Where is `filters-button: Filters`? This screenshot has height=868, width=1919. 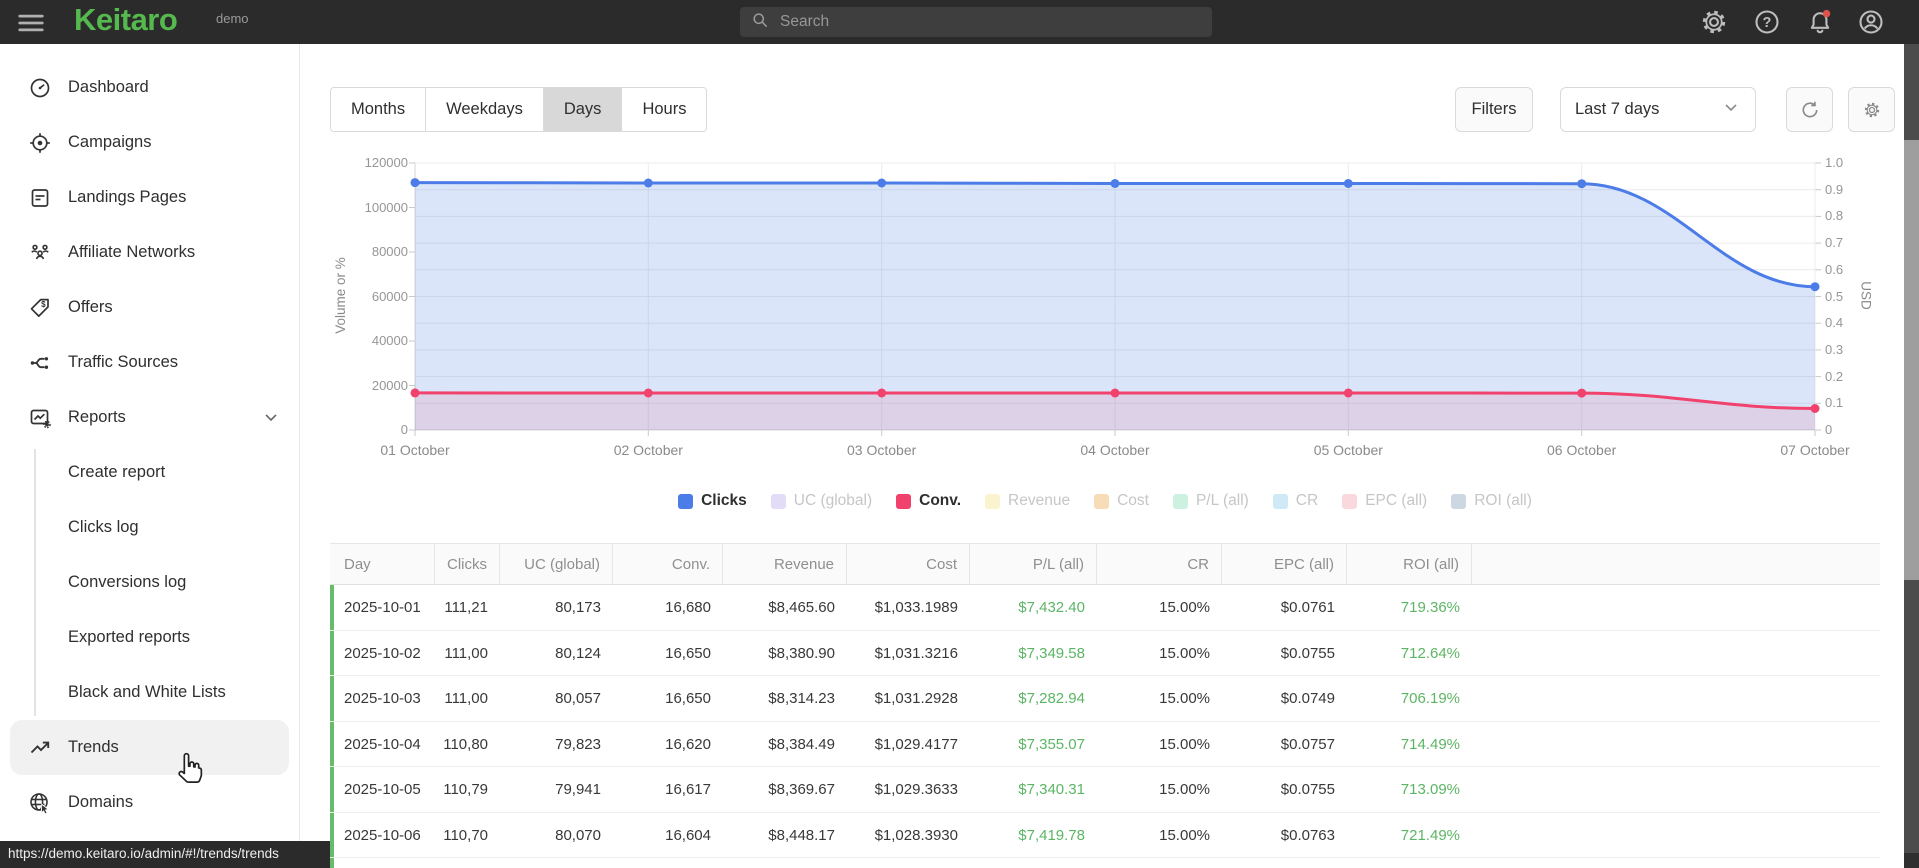 filters-button: Filters is located at coordinates (1494, 109).